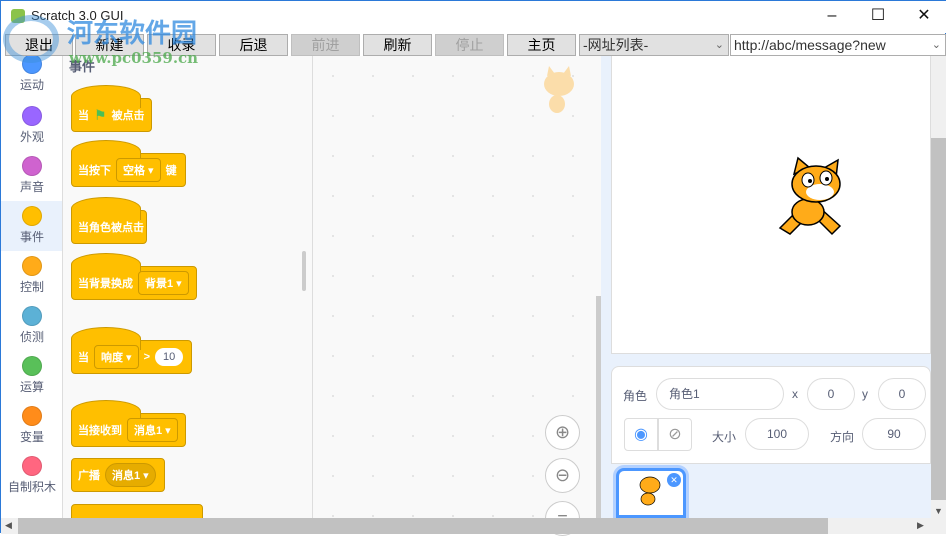 This screenshot has width=946, height=536. I want to click on vertical-scrollbar: ▼, so click(938, 287).